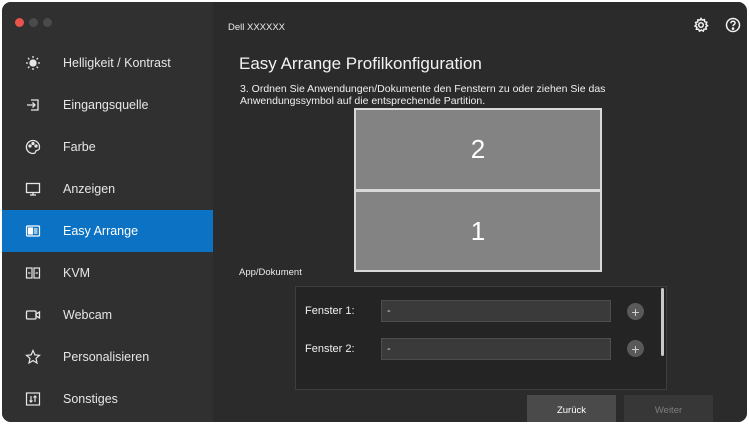  I want to click on sidebar-item-label: Eingangsquelle, so click(106, 105).